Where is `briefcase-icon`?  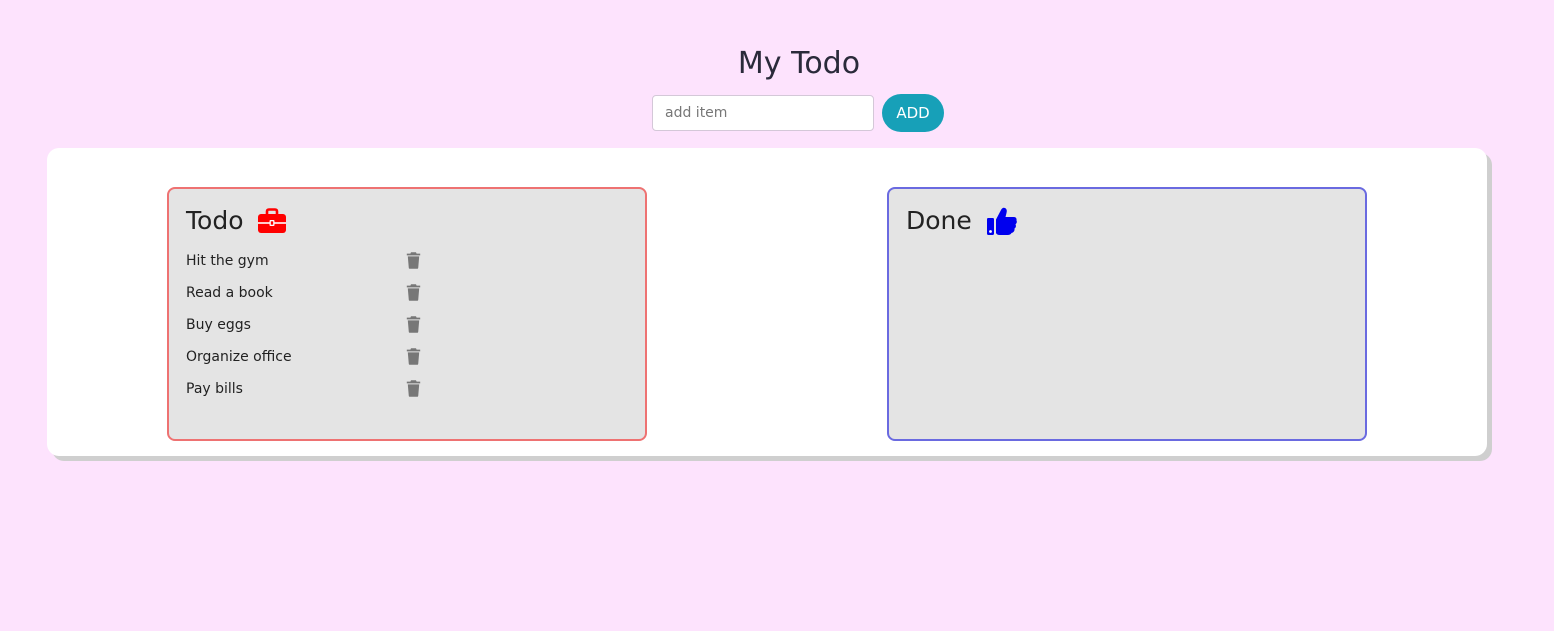
briefcase-icon is located at coordinates (272, 221).